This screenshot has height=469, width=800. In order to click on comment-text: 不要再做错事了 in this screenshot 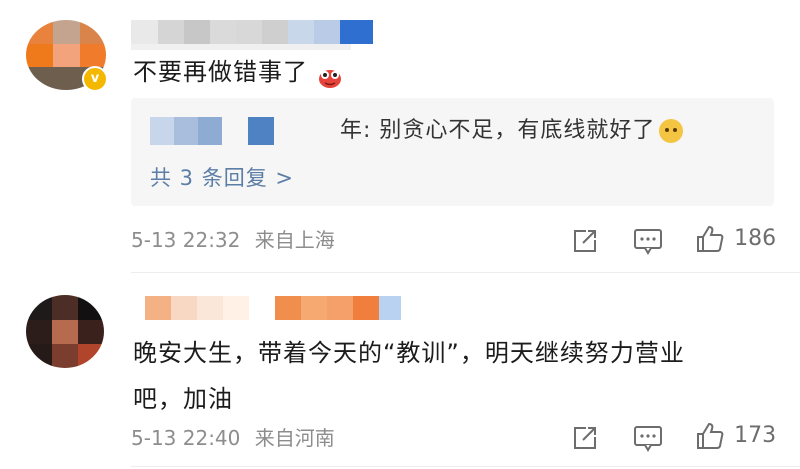, I will do `click(238, 72)`.